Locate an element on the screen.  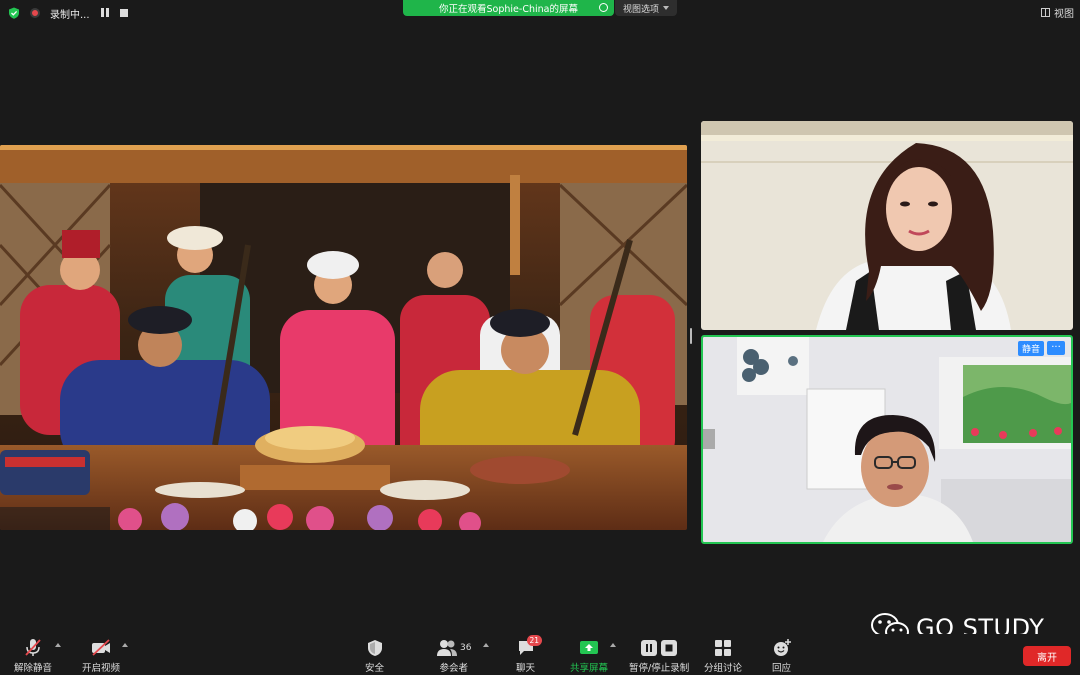
view-button: 视图 is located at coordinates (1057, 12).